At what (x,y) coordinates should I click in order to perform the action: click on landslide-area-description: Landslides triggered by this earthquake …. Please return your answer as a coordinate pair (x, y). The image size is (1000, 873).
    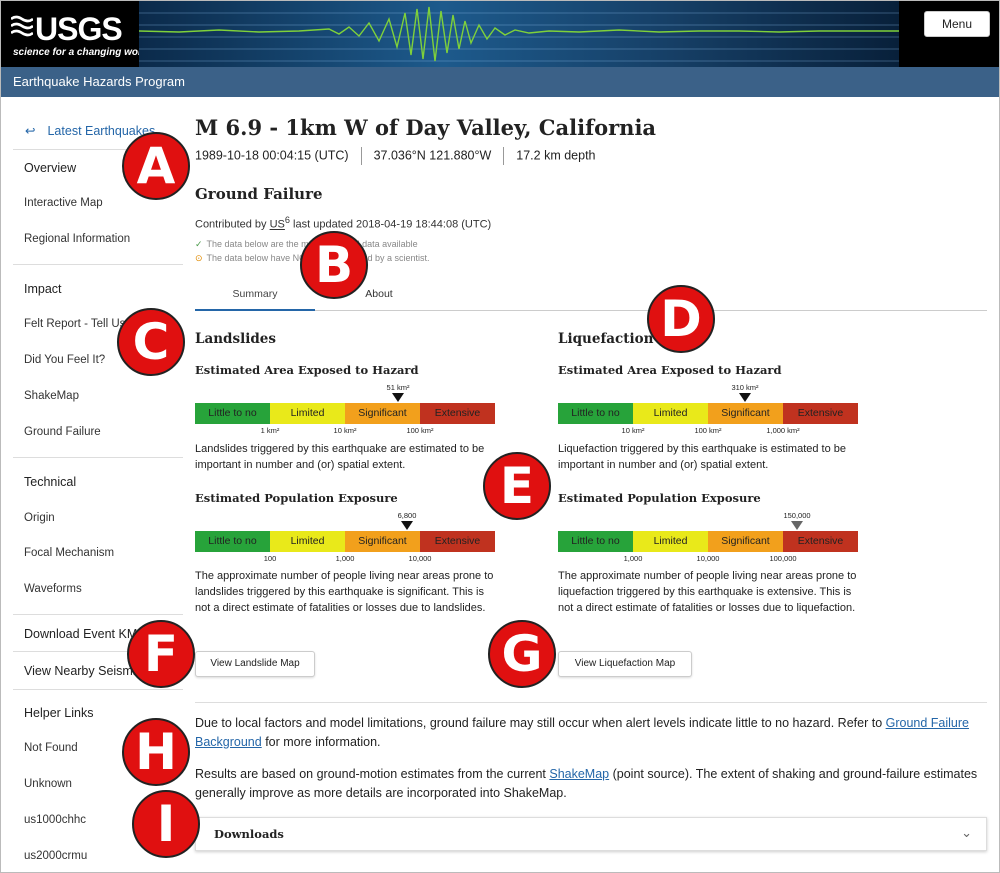
    Looking at the image, I should click on (340, 457).